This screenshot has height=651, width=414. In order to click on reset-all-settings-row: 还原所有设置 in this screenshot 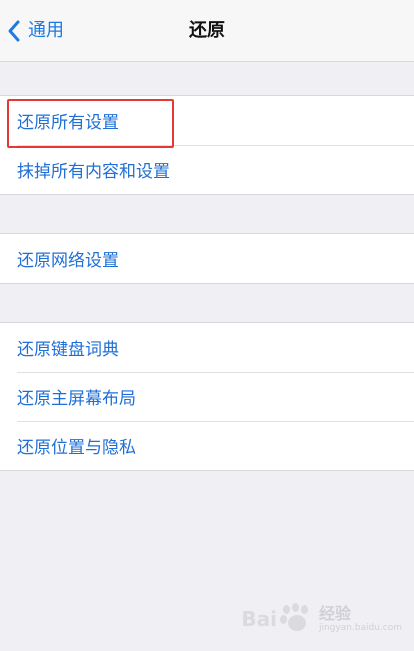, I will do `click(207, 120)`.